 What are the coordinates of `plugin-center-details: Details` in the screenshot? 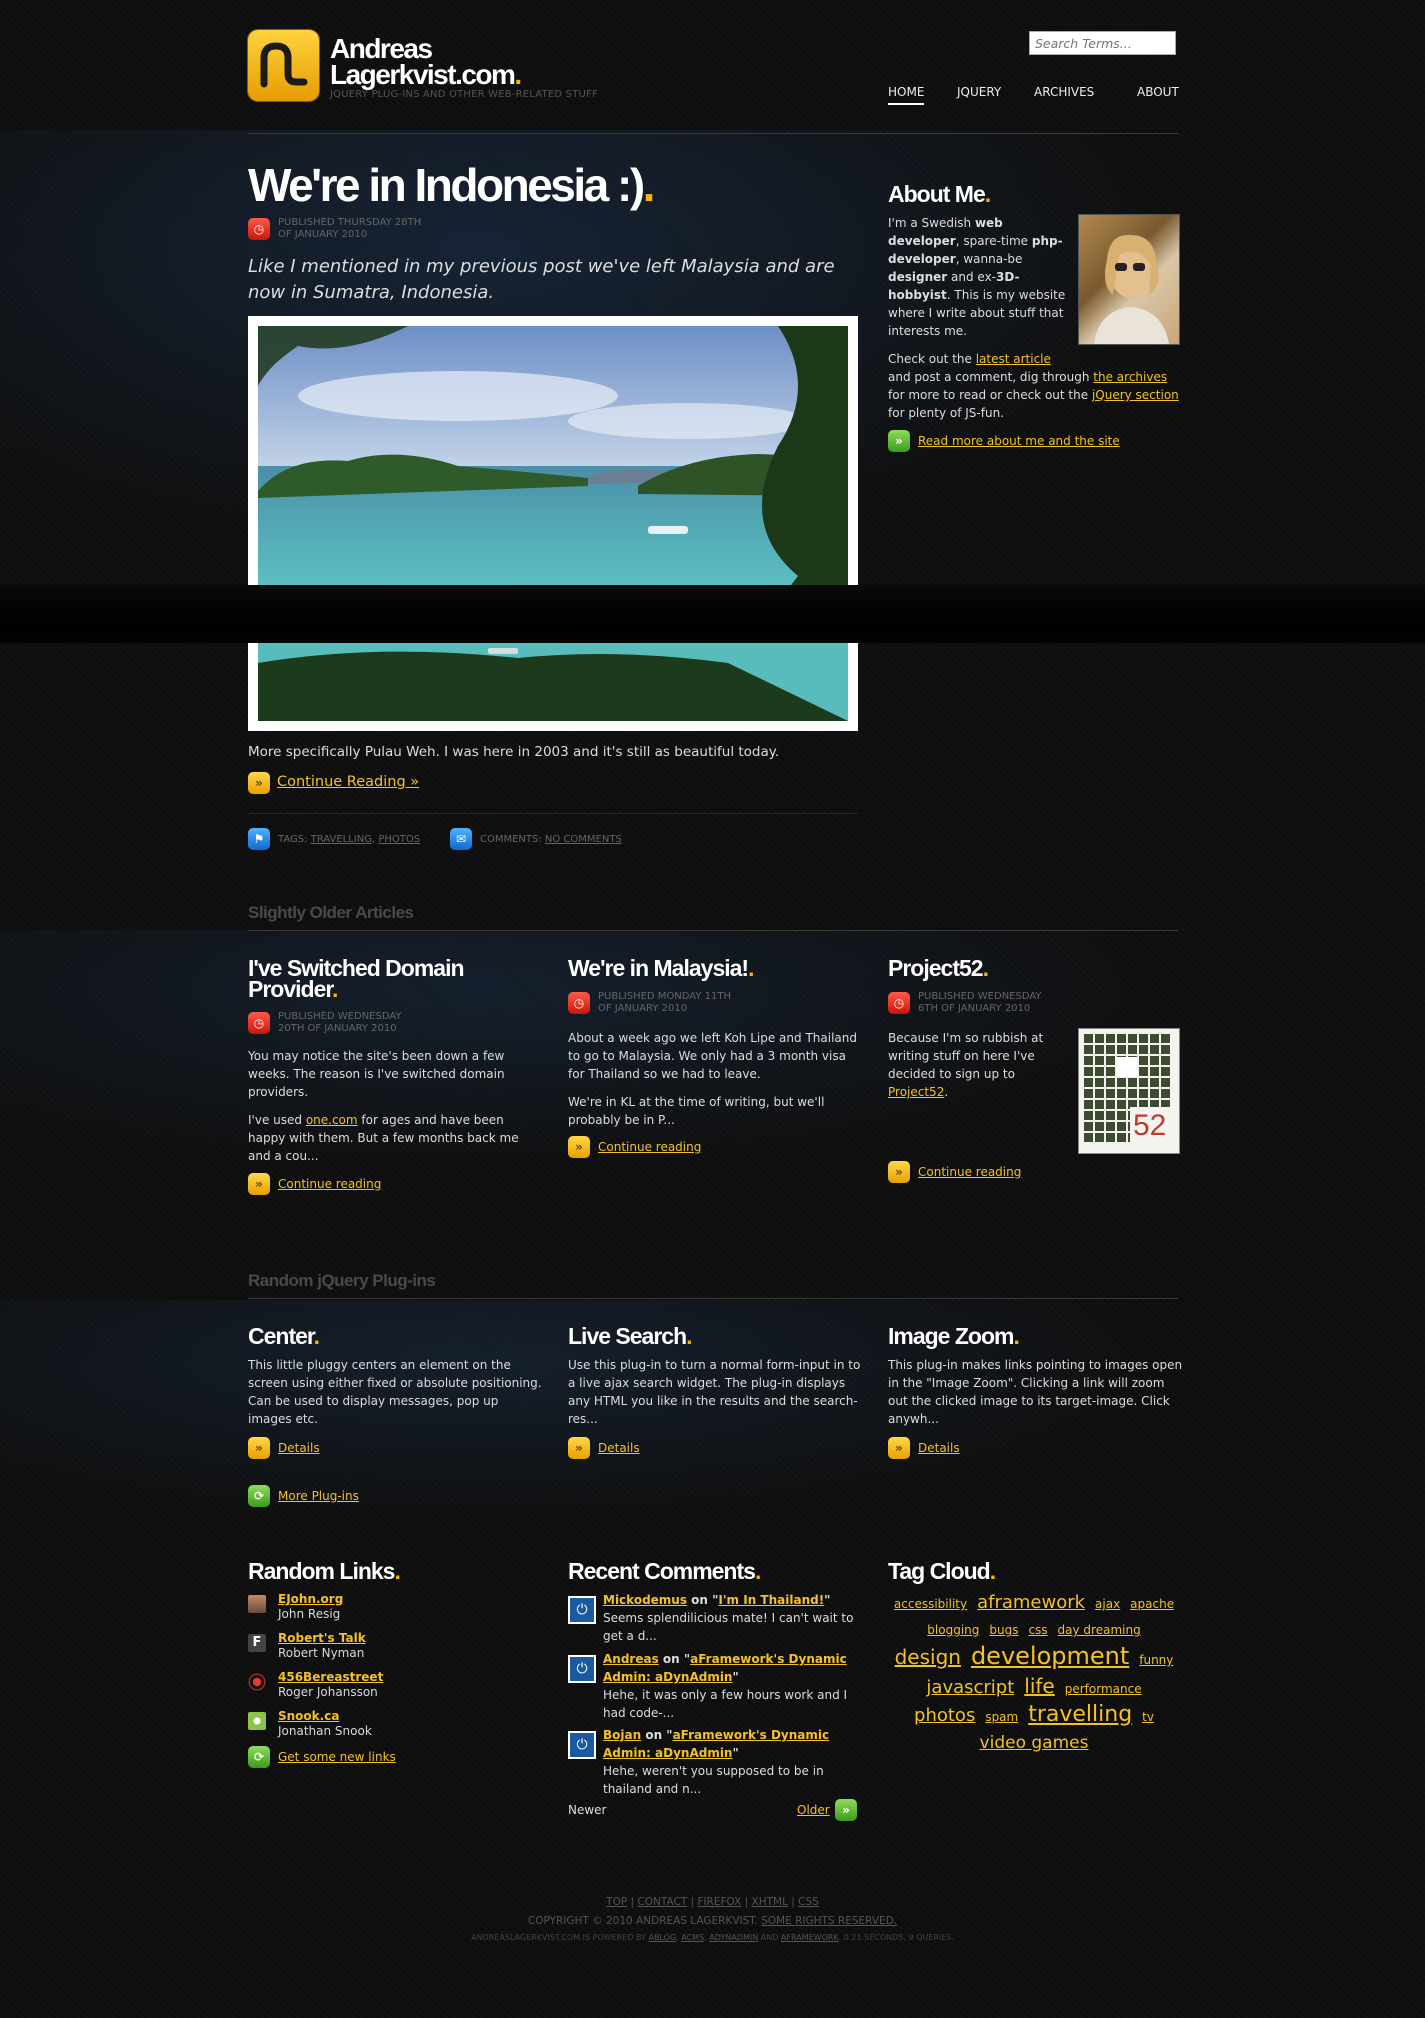 It's located at (299, 1448).